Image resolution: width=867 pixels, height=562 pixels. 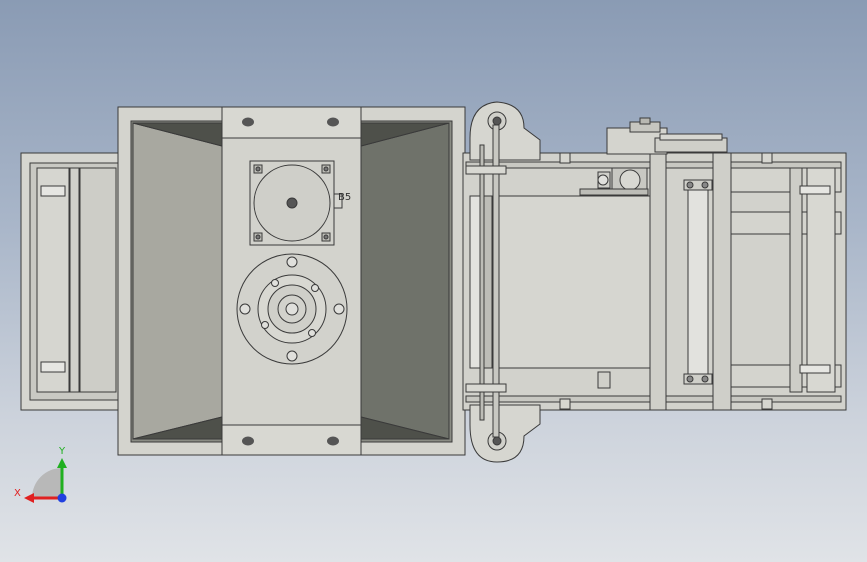 What do you see at coordinates (71, 281) in the screenshot?
I see `left-frame` at bounding box center [71, 281].